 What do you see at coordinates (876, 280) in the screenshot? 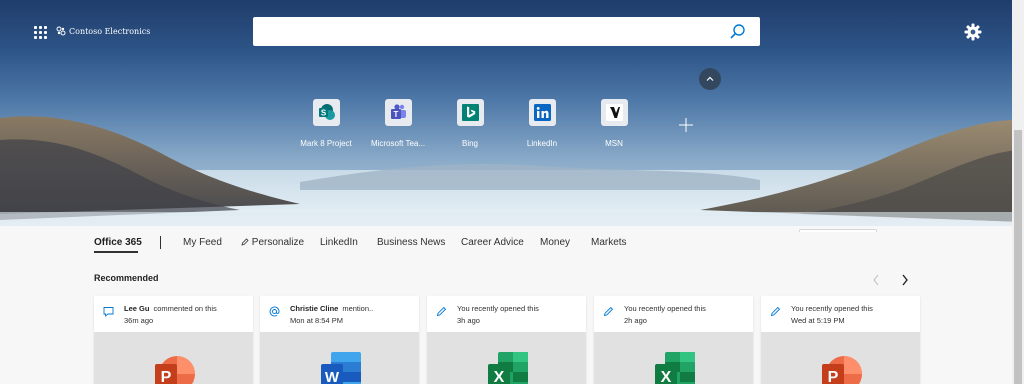
I see `chevron-left-icon` at bounding box center [876, 280].